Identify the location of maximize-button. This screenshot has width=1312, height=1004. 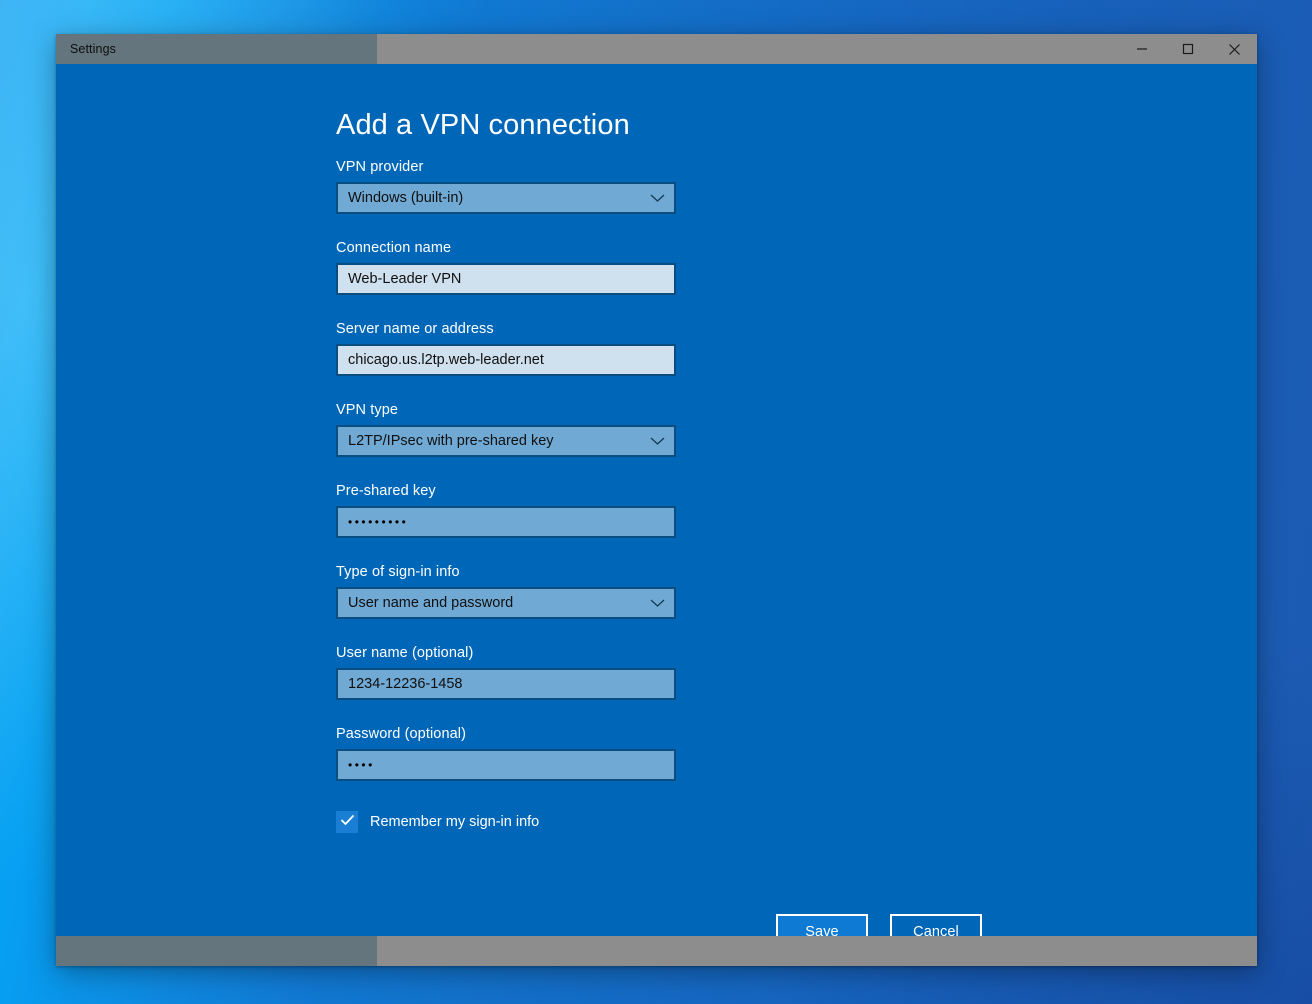
(1188, 49).